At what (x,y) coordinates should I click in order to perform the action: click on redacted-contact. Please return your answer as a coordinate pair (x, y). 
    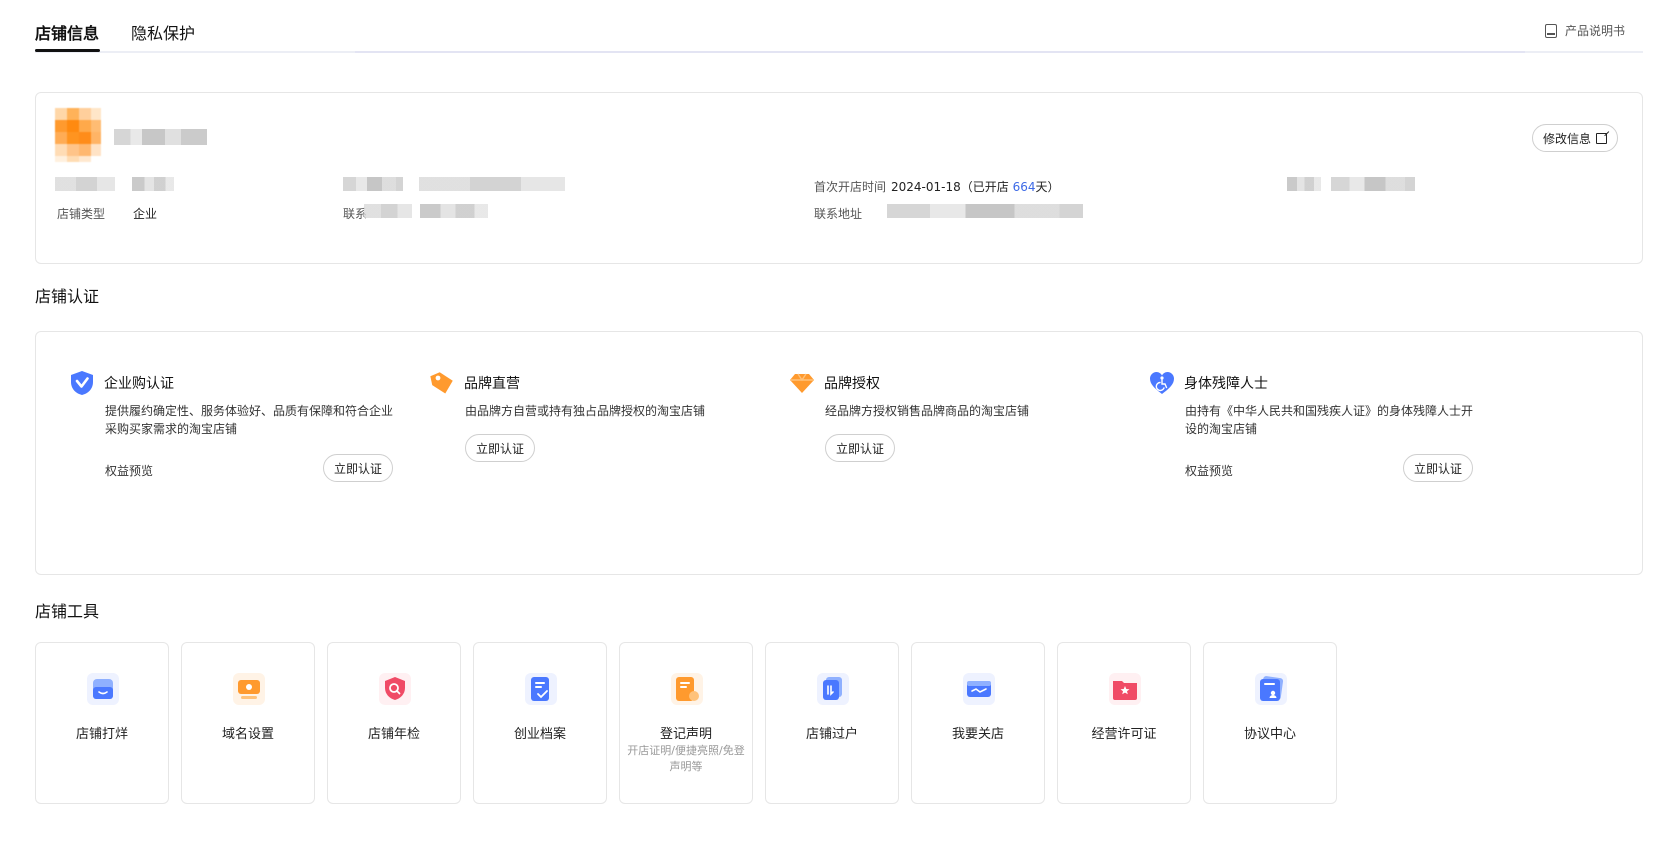
    Looking at the image, I should click on (388, 211).